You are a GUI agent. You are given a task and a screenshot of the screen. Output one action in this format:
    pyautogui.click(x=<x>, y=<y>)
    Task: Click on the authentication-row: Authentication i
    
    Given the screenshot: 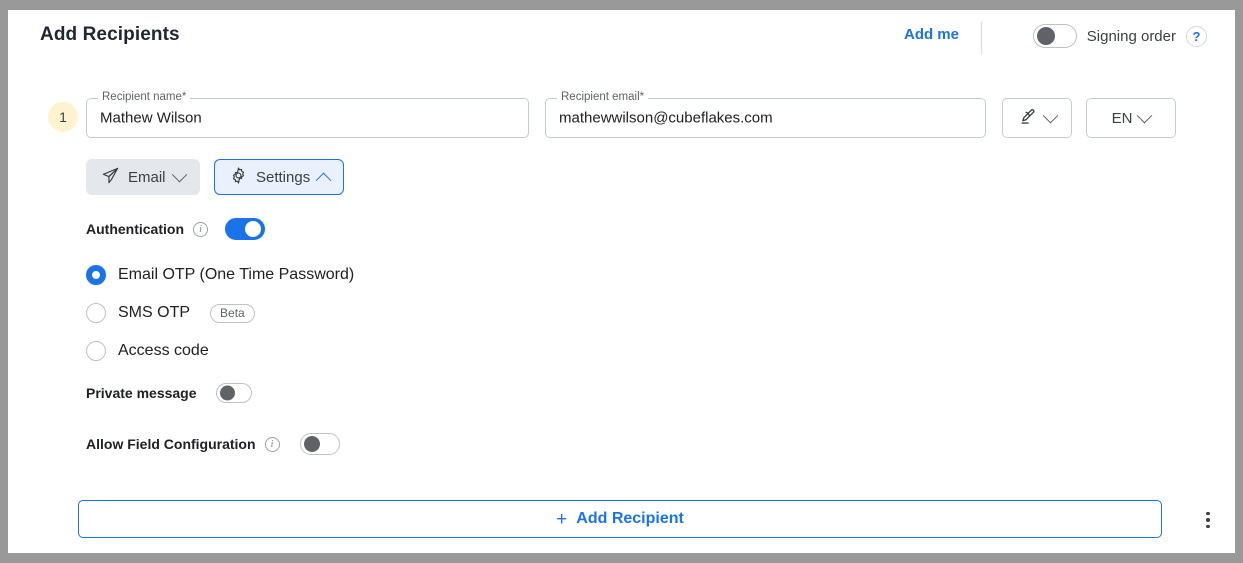 What is the action you would take?
    pyautogui.click(x=175, y=229)
    